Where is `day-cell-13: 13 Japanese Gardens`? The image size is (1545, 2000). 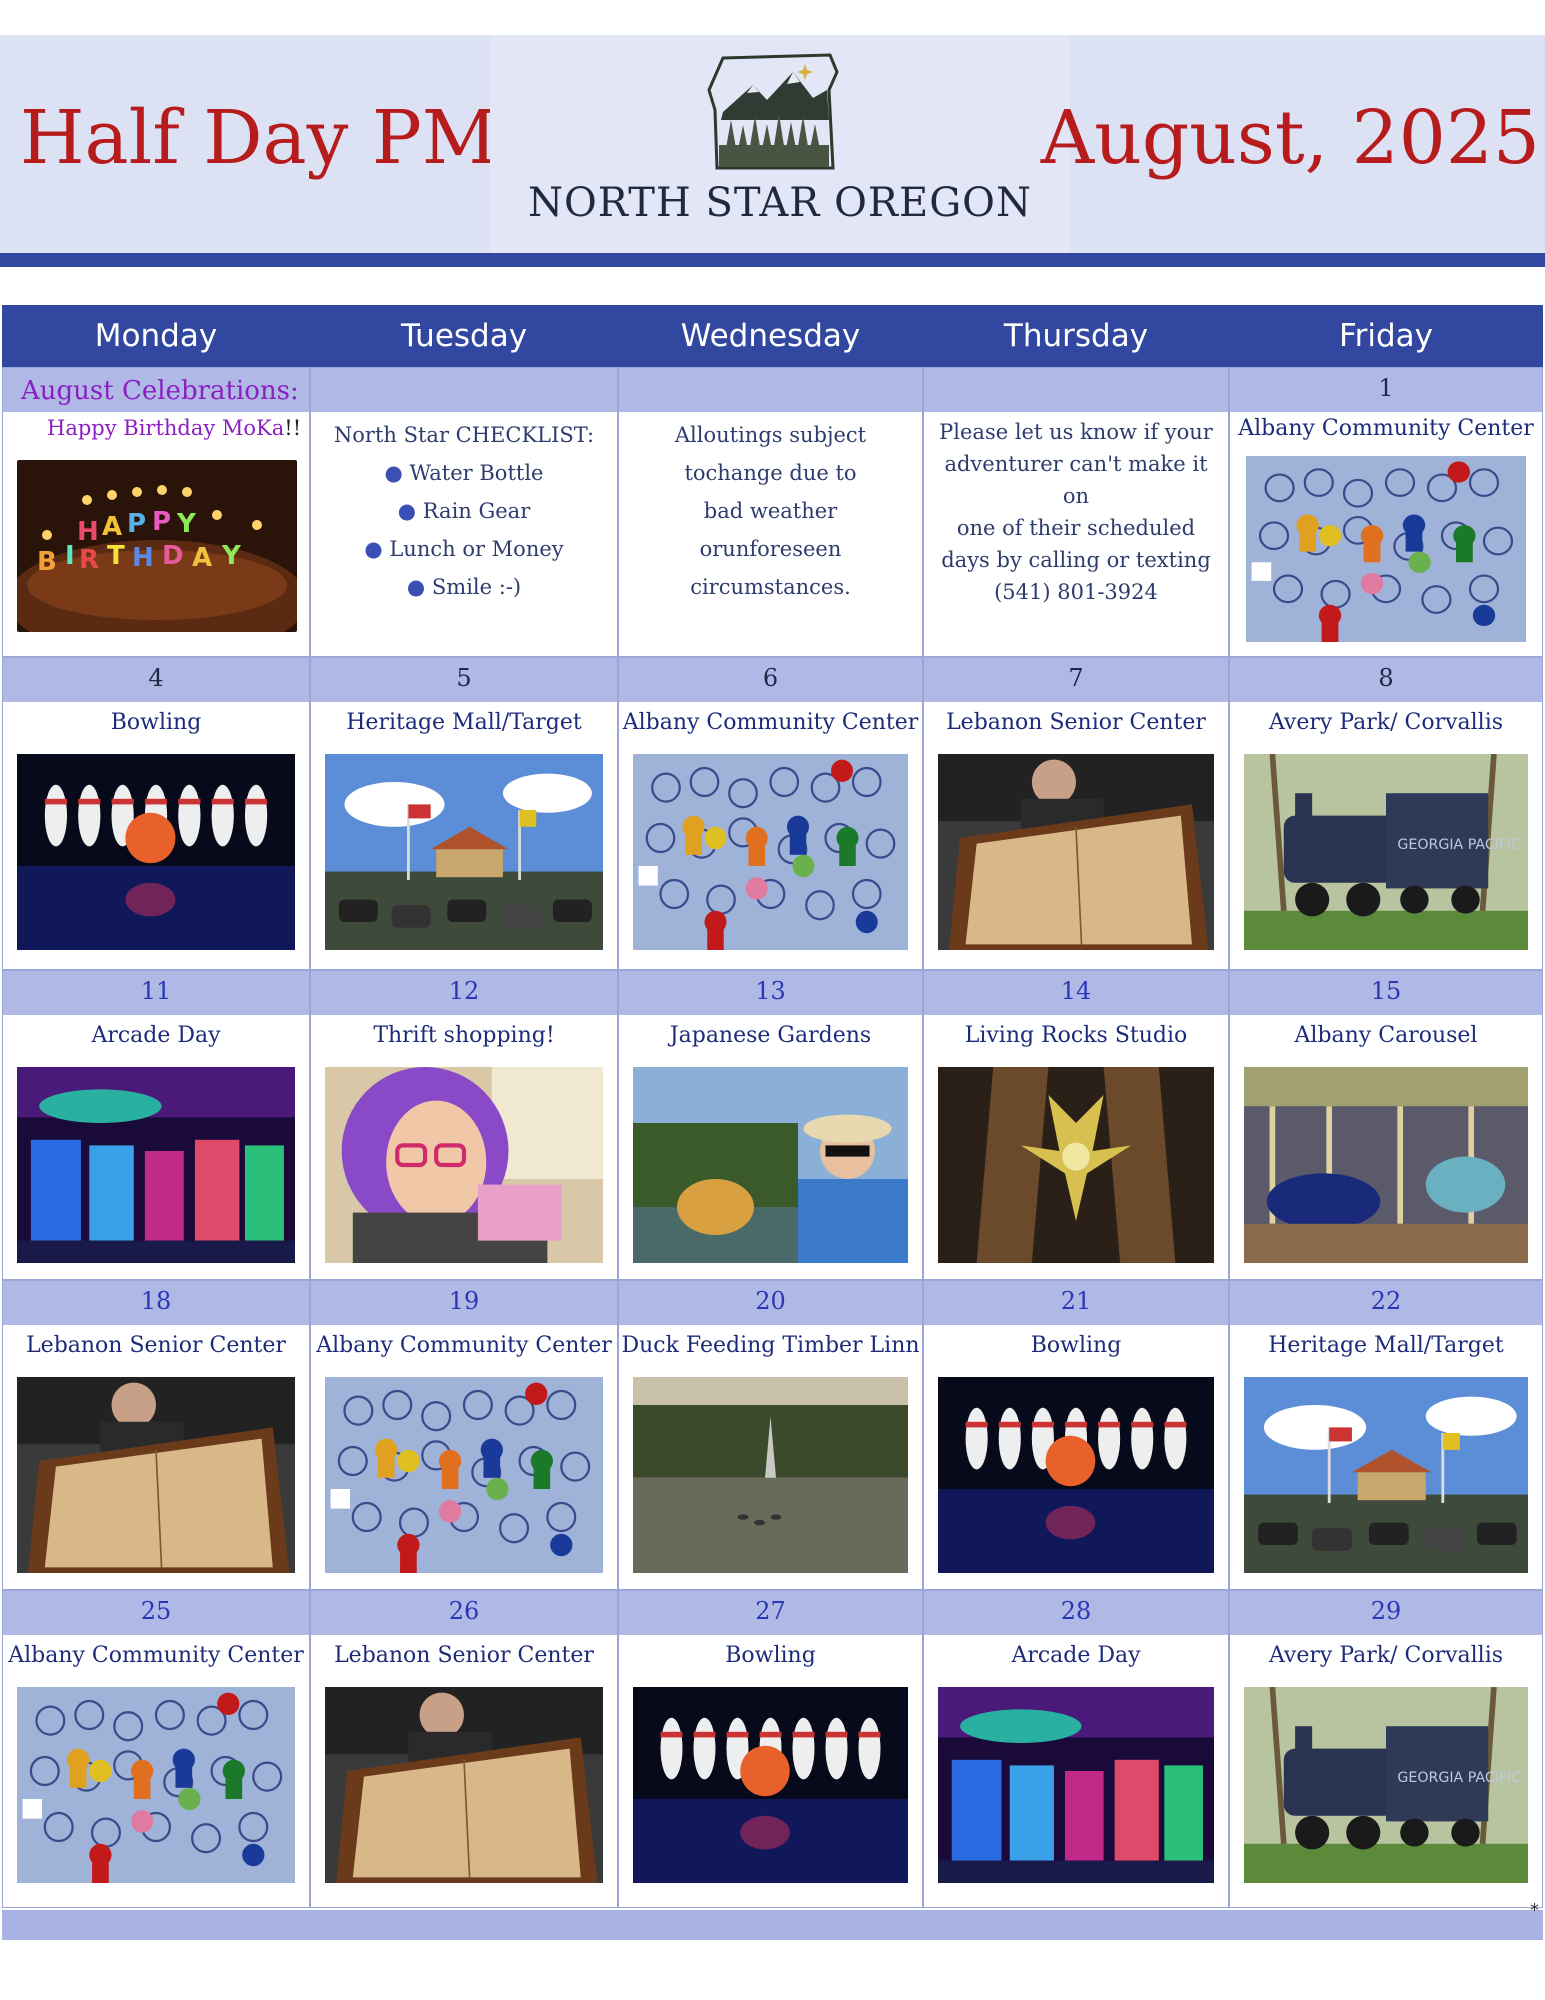 day-cell-13: 13 Japanese Gardens is located at coordinates (770, 1125).